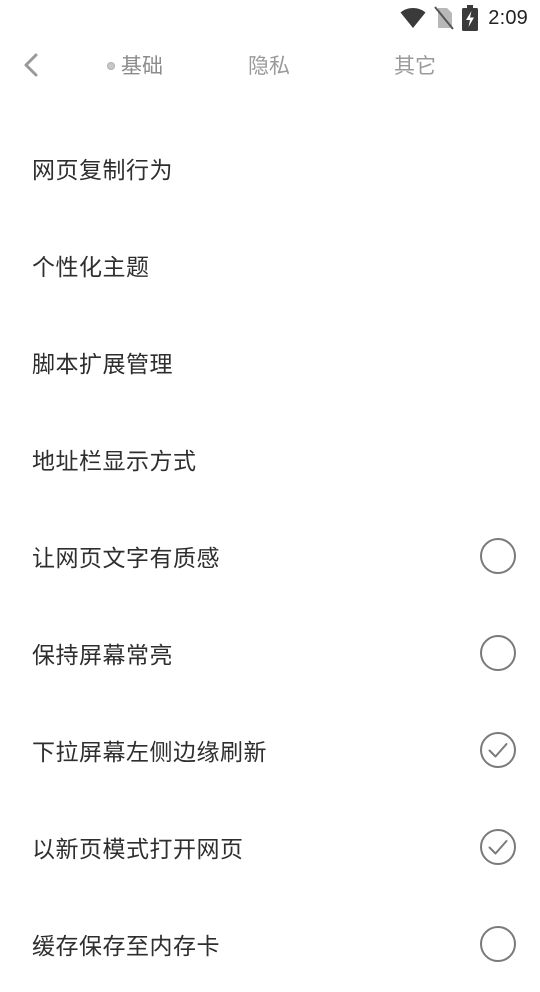 The width and height of the screenshot is (540, 992). What do you see at coordinates (126, 558) in the screenshot?
I see `setting-label: 让网页文字有质感` at bounding box center [126, 558].